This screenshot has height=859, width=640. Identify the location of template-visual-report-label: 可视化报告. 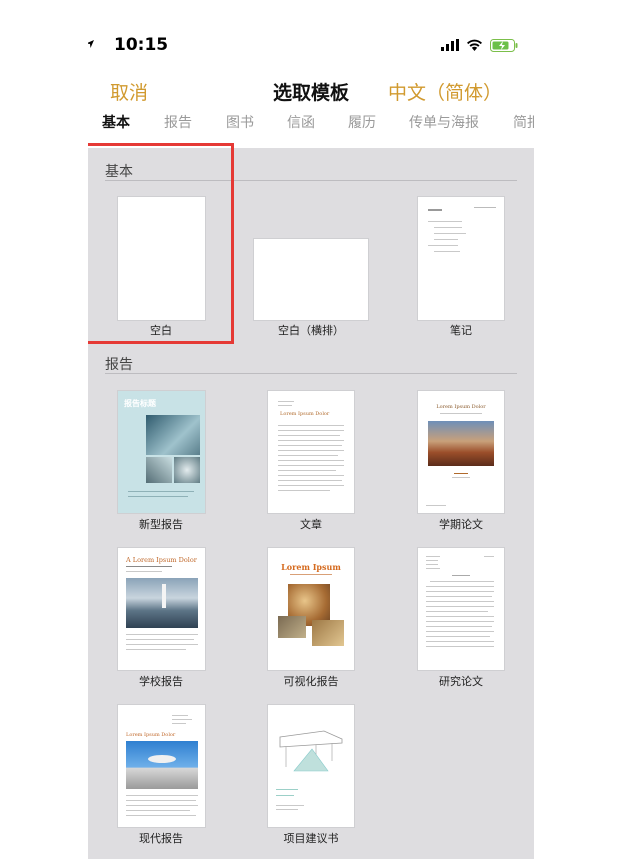
(311, 681).